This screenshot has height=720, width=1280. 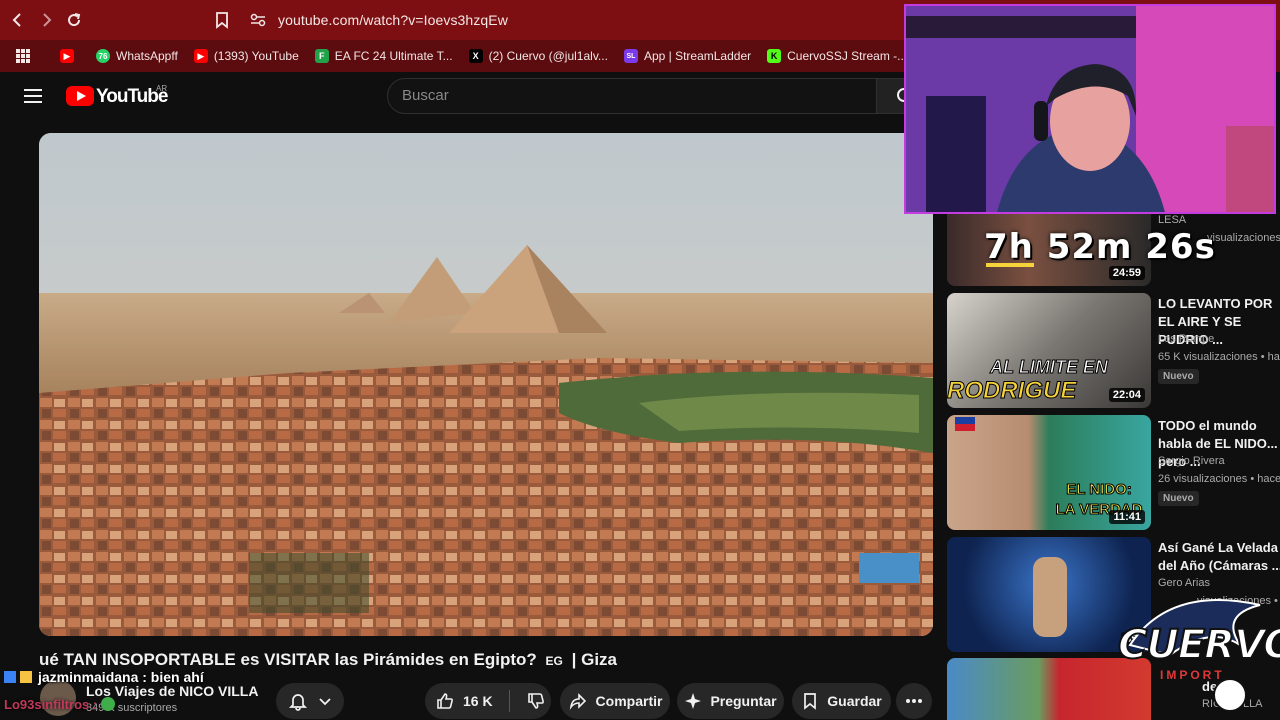 What do you see at coordinates (1186, 339) in the screenshot?
I see `channel-name: Los Rompe` at bounding box center [1186, 339].